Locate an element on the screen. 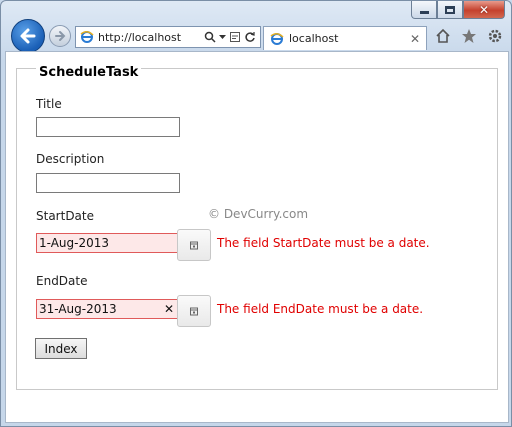 The height and width of the screenshot is (427, 512). description-label: Description is located at coordinates (70, 159).